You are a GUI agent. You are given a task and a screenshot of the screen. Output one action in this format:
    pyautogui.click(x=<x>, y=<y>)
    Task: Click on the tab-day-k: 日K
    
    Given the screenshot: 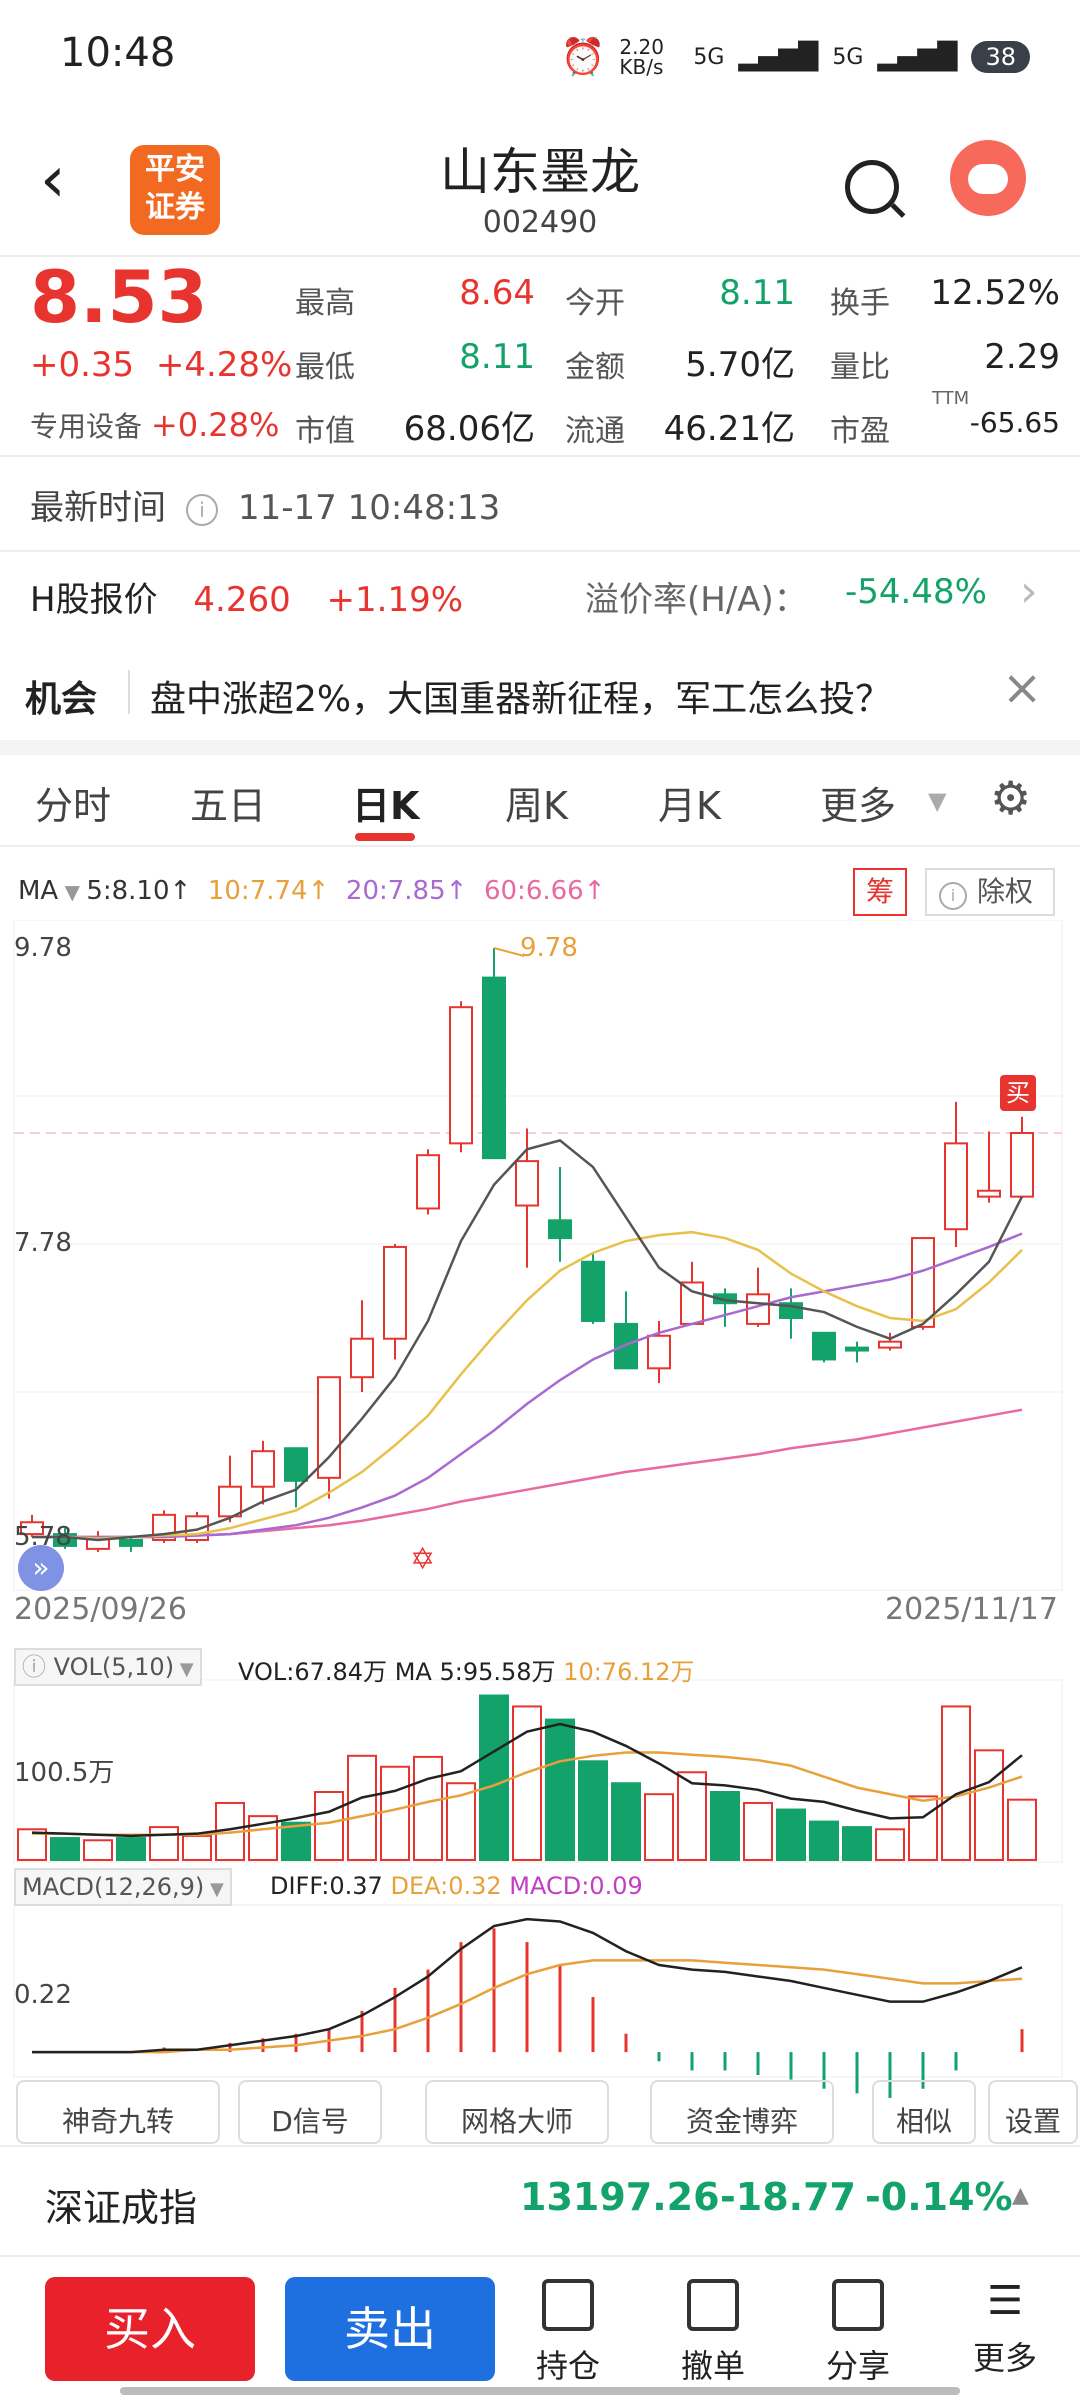 What is the action you would take?
    pyautogui.click(x=385, y=802)
    